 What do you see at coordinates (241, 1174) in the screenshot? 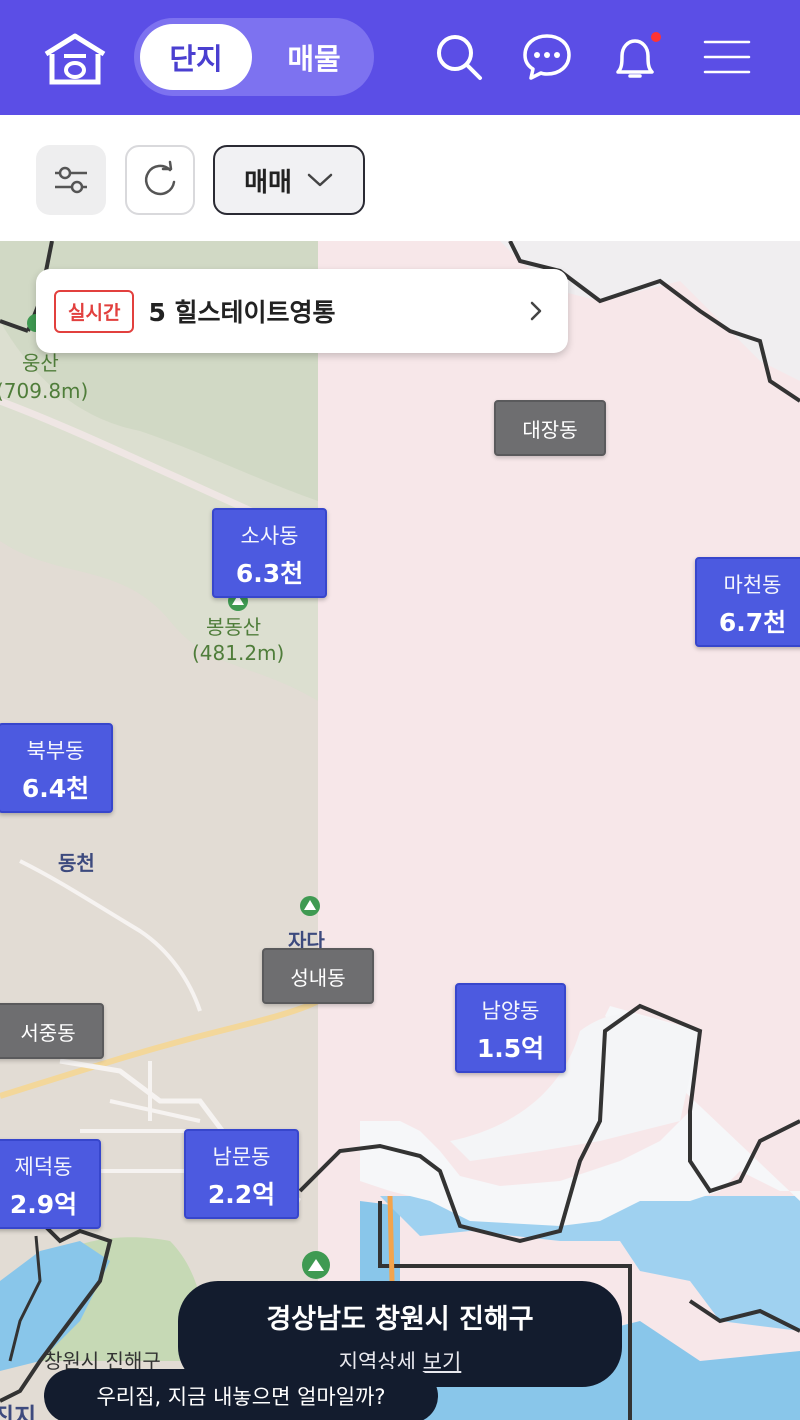
I see `price-marker-nammun: 남문동 2.2억` at bounding box center [241, 1174].